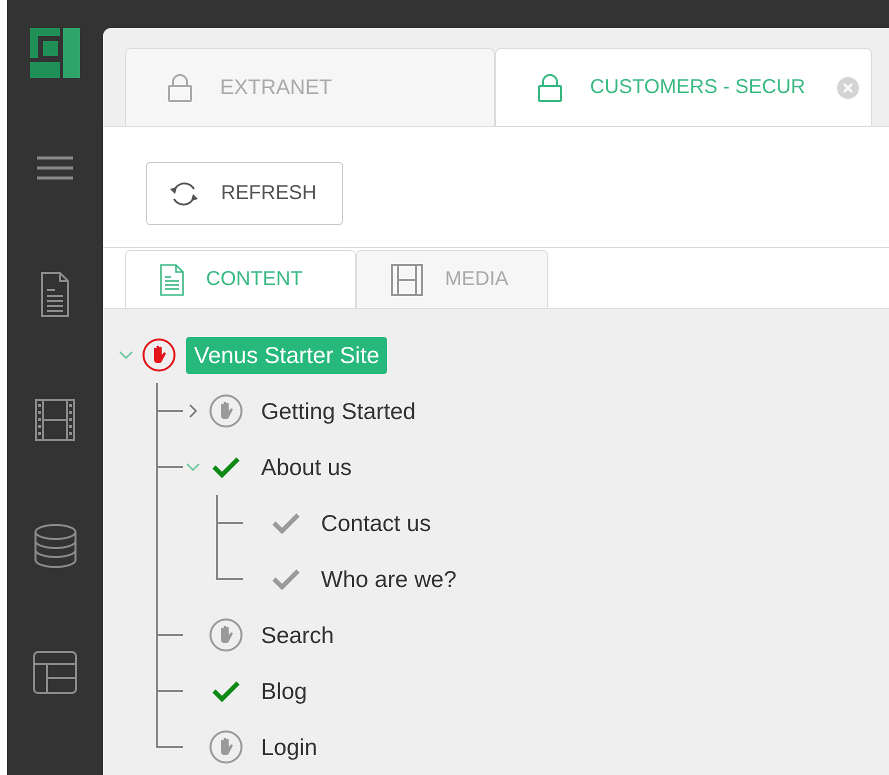 The image size is (889, 775). I want to click on refresh-icon, so click(184, 194).